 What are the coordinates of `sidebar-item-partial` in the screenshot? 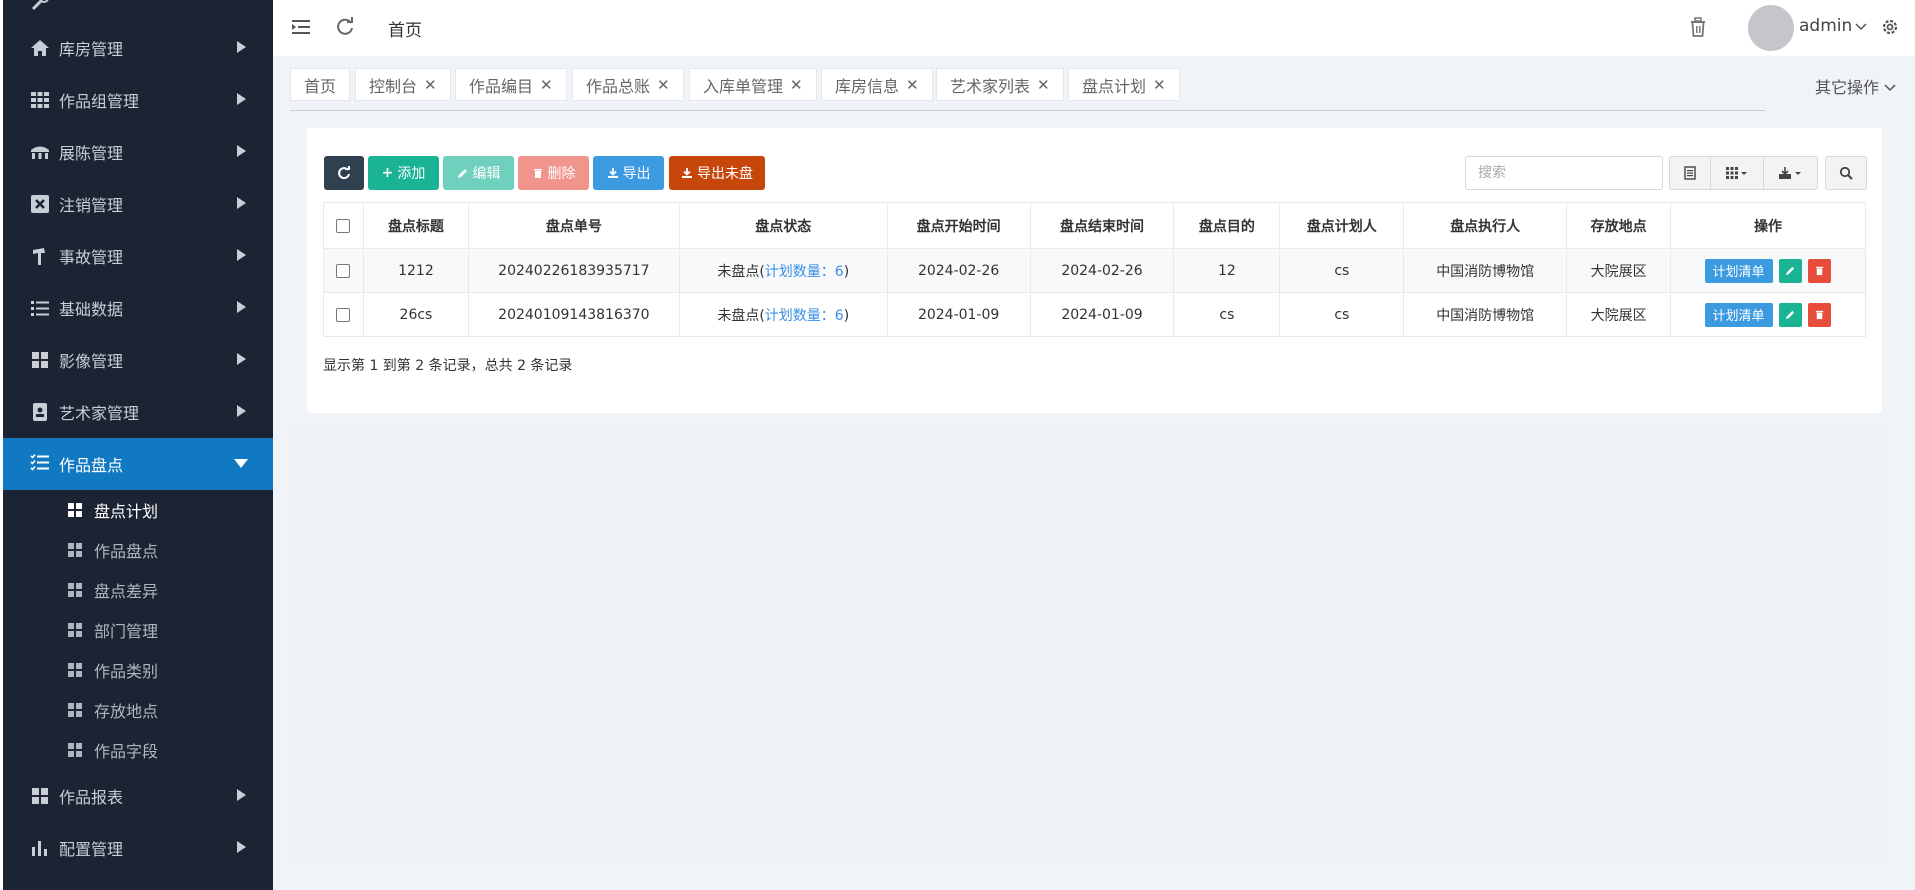 It's located at (138, 13).